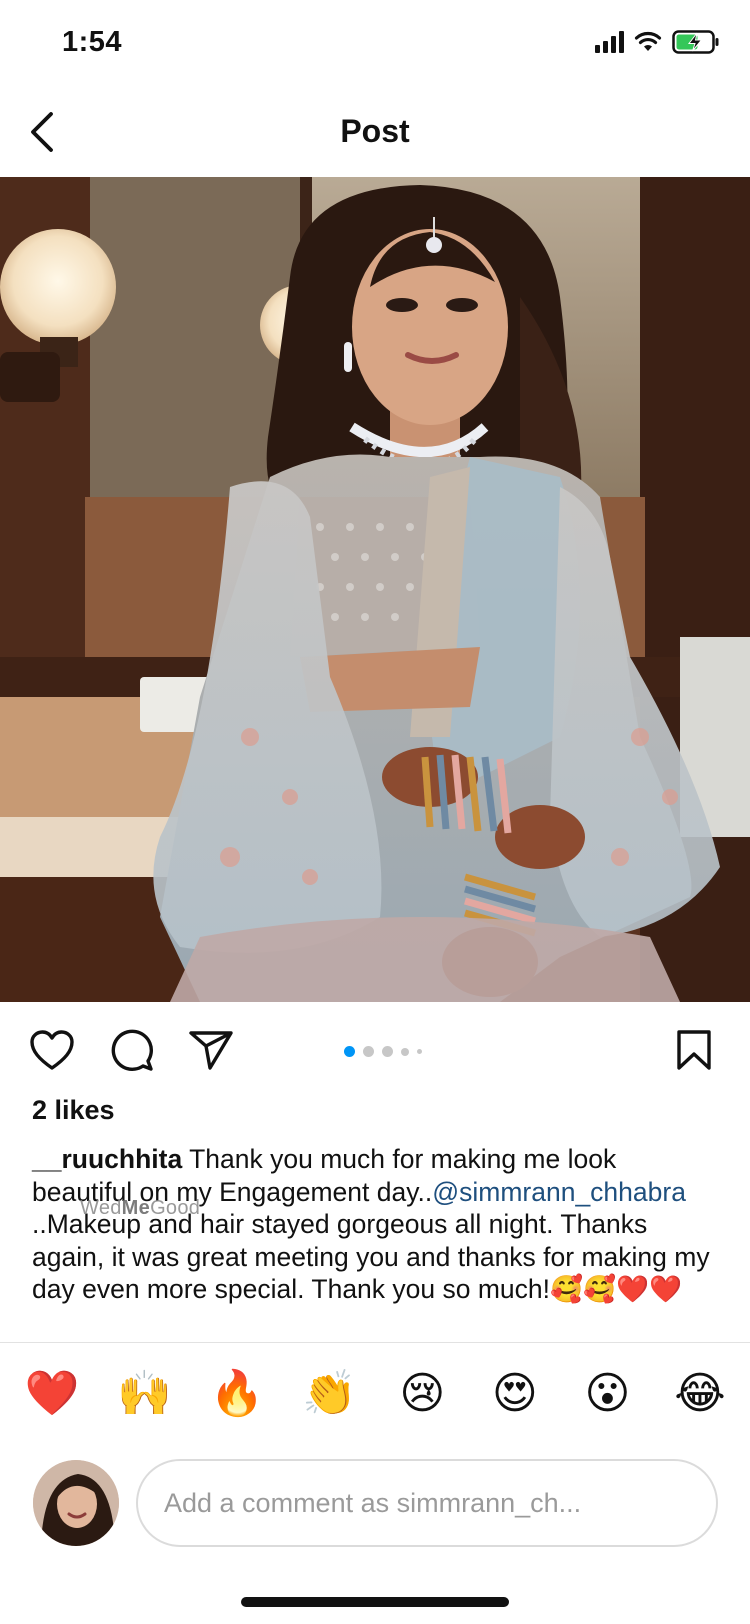 The height and width of the screenshot is (1624, 750). I want to click on watermark: WedMeGood, so click(140, 1208).